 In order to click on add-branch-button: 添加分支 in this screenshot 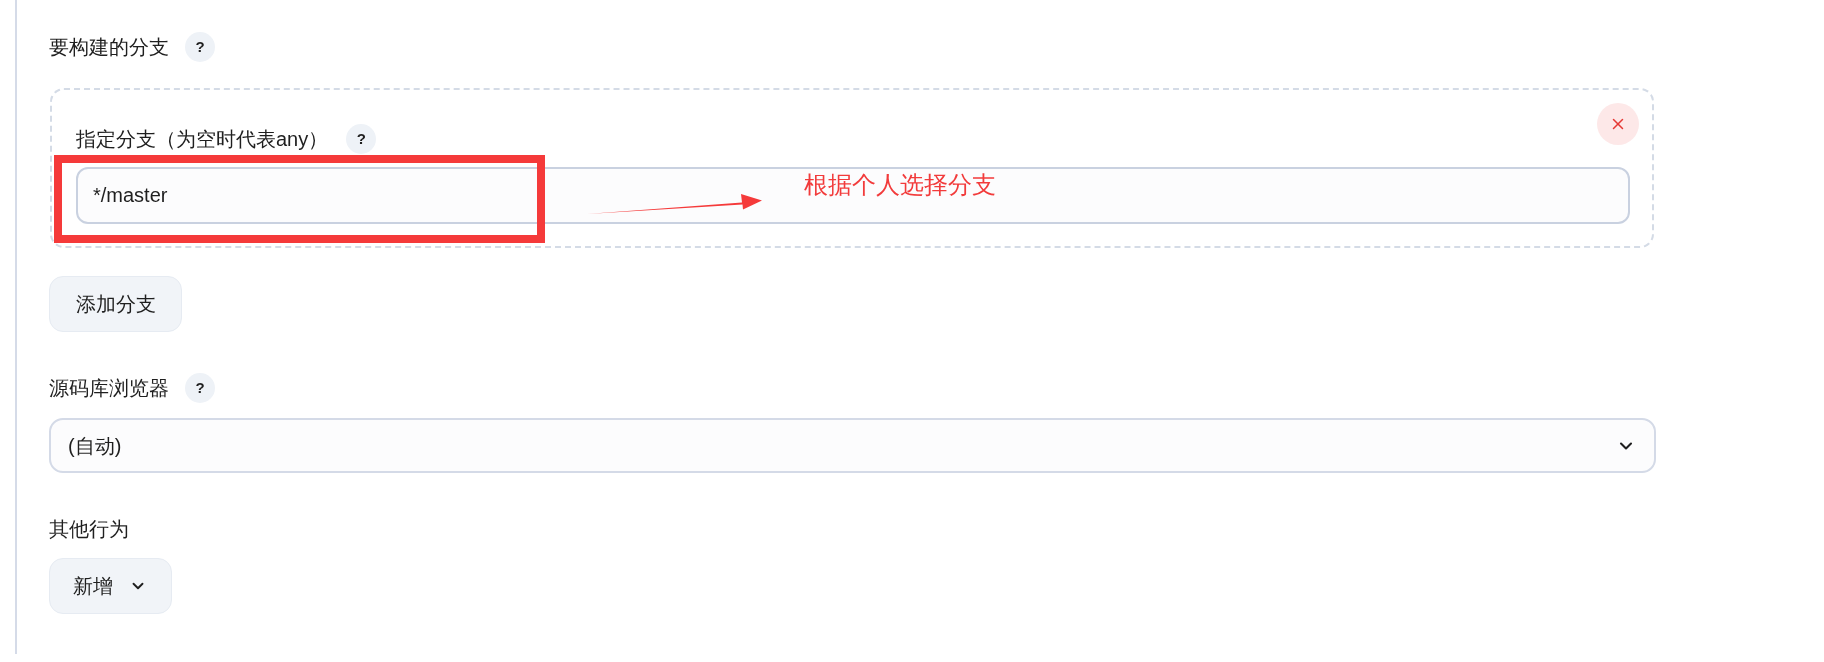, I will do `click(115, 304)`.